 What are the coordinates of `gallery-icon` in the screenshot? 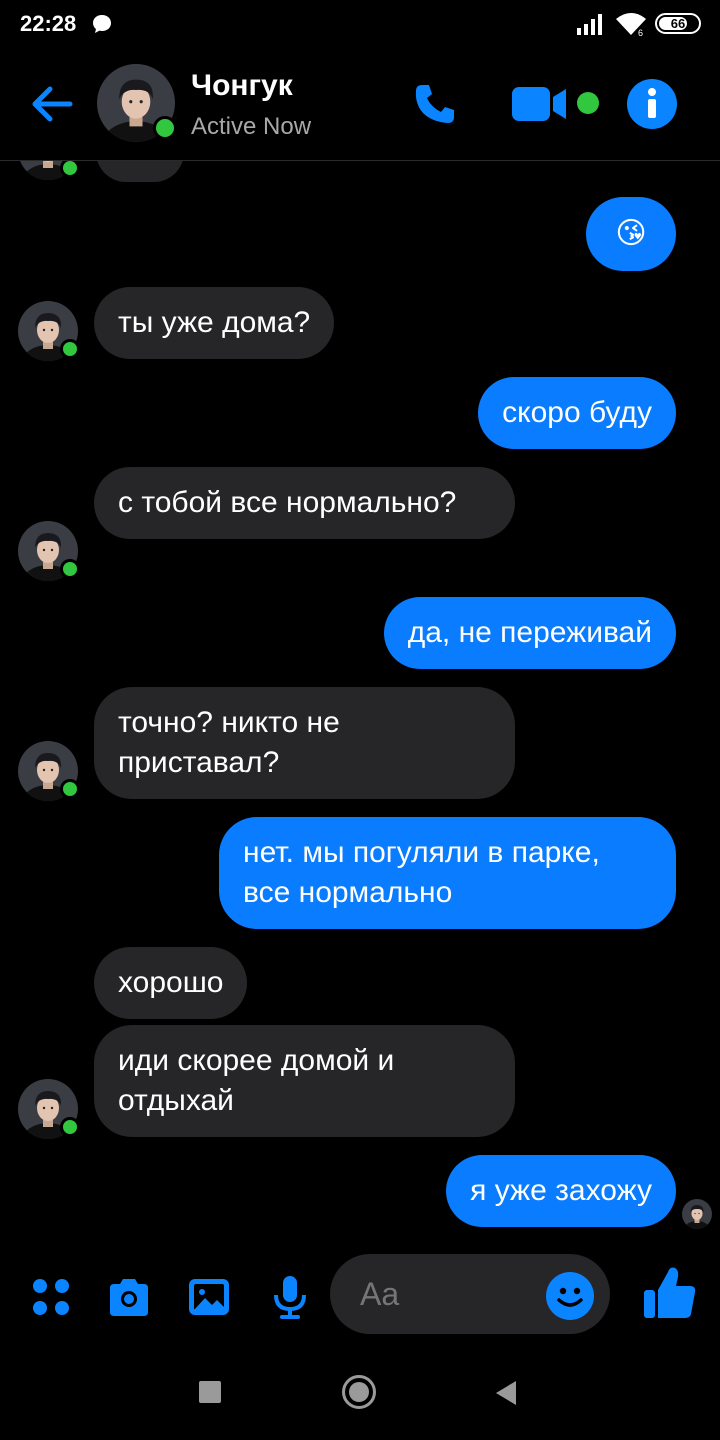 It's located at (209, 1297).